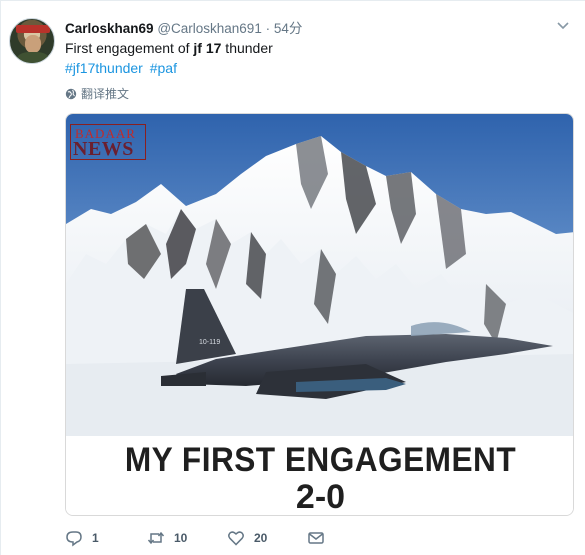 Image resolution: width=585 pixels, height=555 pixels. I want to click on like-button: 20, so click(247, 538).